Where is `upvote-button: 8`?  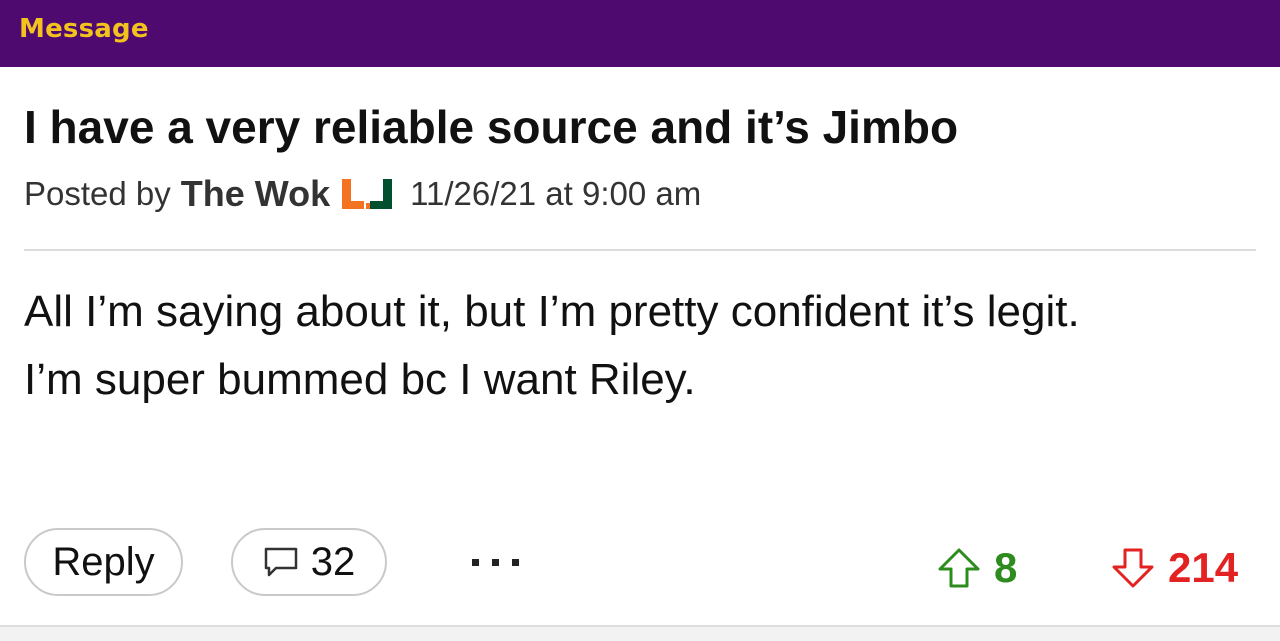
upvote-button: 8 is located at coordinates (976, 568).